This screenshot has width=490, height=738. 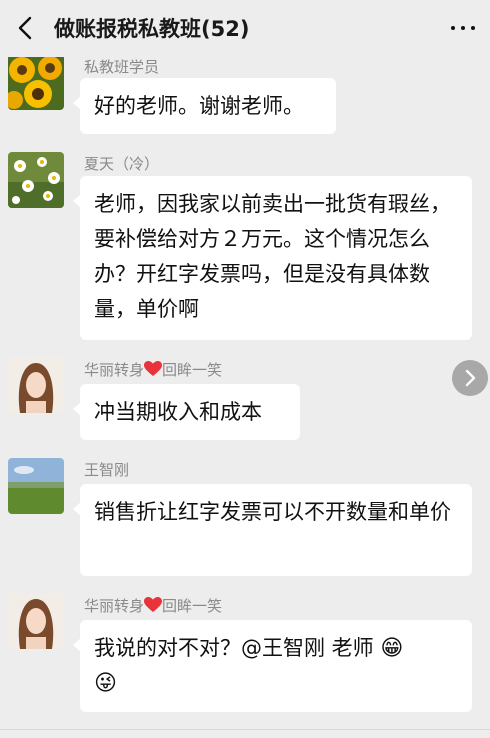 I want to click on sender-name: 夏天（冷）, so click(x=122, y=164).